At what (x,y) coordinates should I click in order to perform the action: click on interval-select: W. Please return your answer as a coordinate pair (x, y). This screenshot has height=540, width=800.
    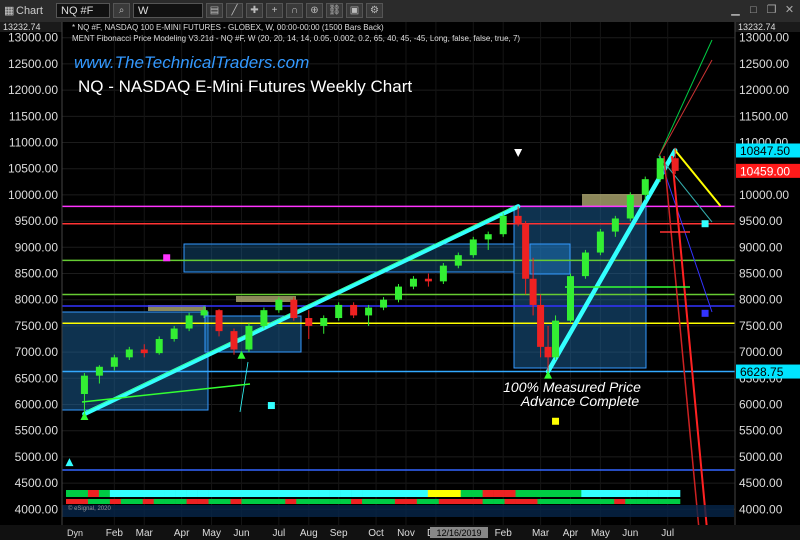
    Looking at the image, I should click on (168, 10).